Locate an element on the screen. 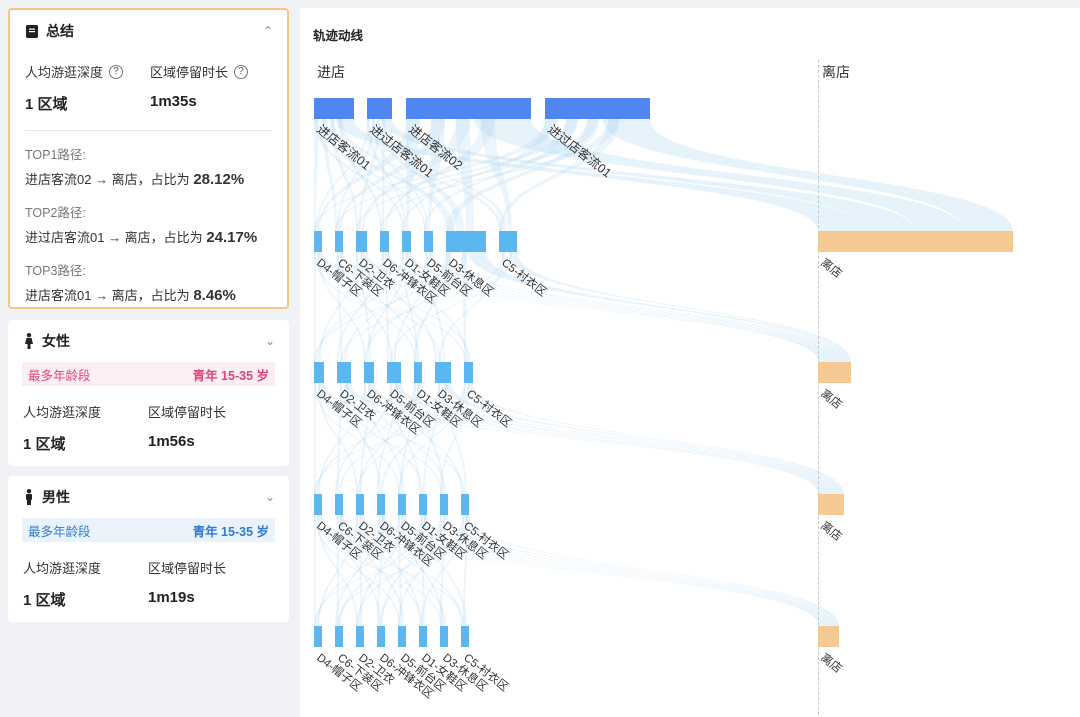  male-icon is located at coordinates (29, 497).